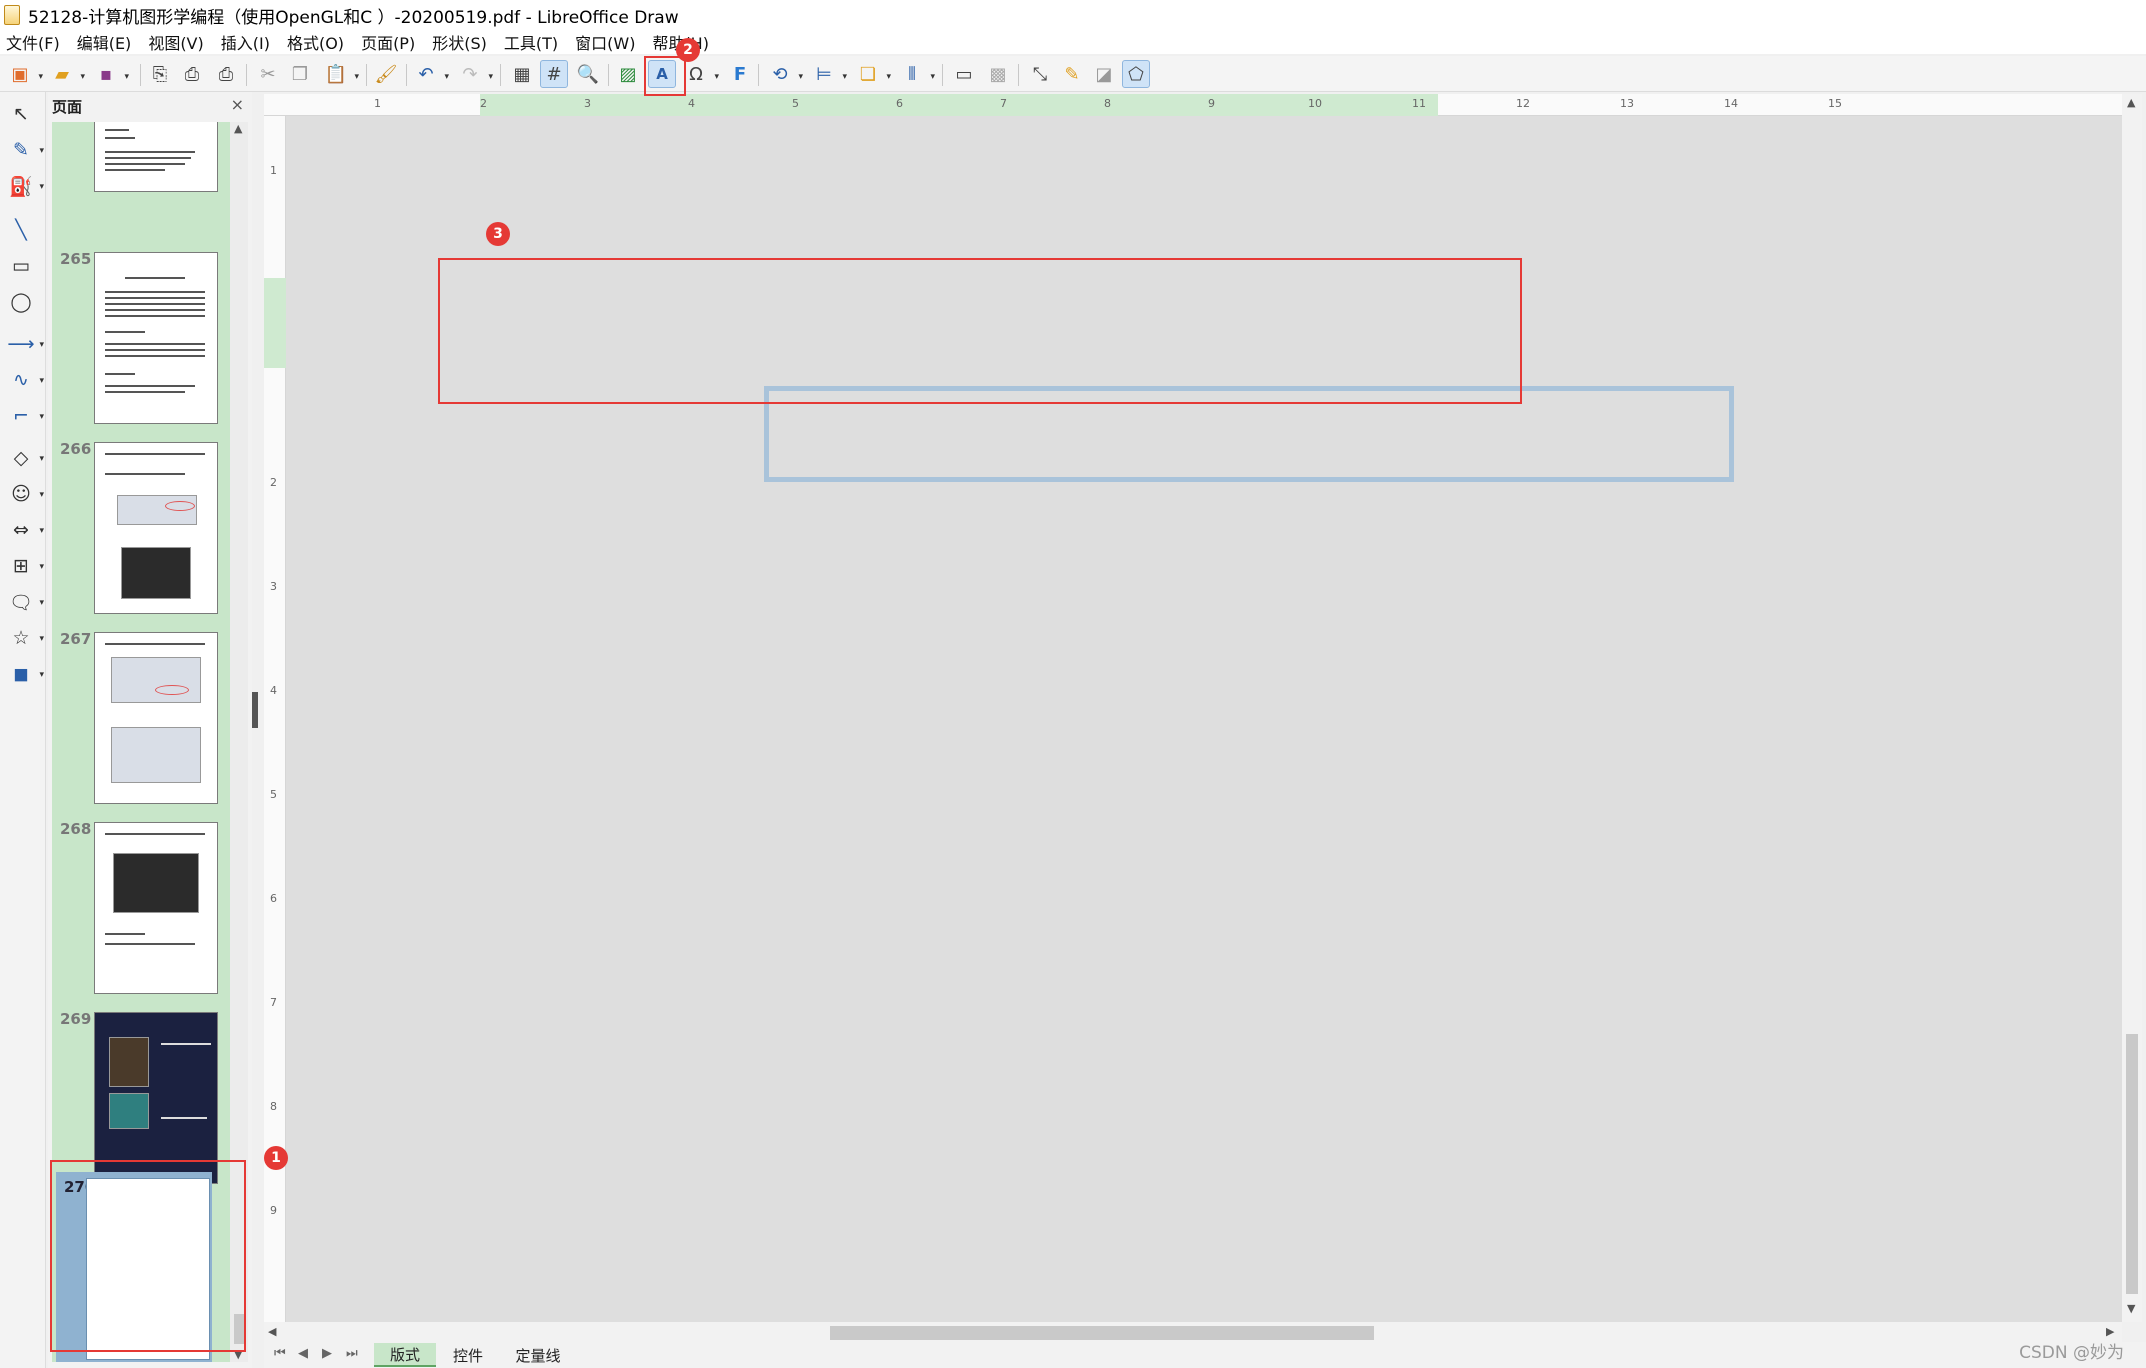  I want to click on connectors-tool: ⌐ ▾, so click(25, 416).